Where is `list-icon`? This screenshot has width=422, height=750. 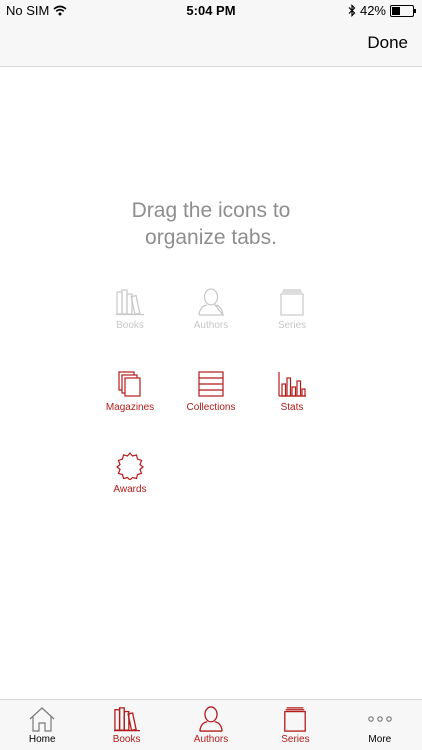
list-icon is located at coordinates (211, 384).